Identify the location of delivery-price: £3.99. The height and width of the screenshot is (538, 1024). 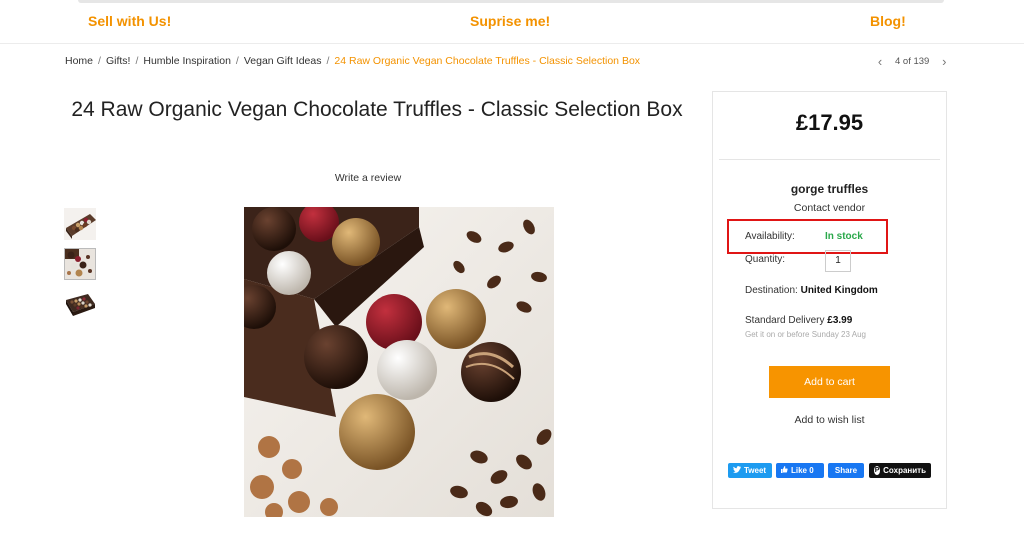
(840, 320).